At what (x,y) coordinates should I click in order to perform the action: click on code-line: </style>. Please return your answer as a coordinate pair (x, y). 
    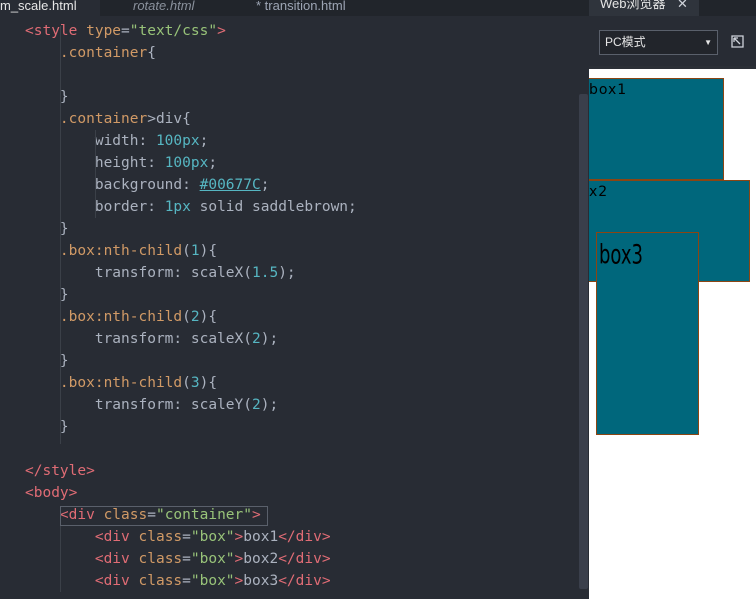
    Looking at the image, I should click on (60, 471).